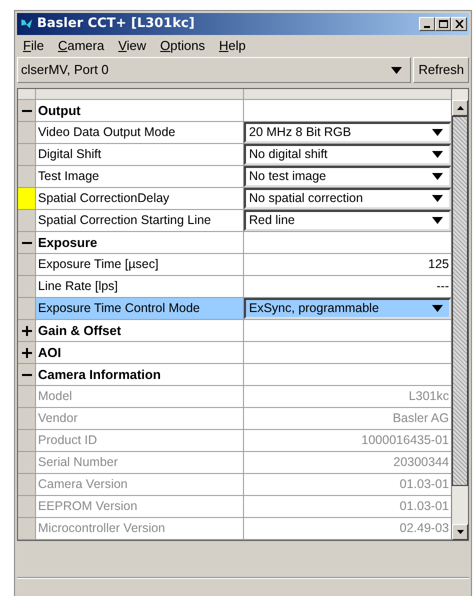 The width and height of the screenshot is (473, 596). What do you see at coordinates (347, 286) in the screenshot?
I see `property-value-cell: ---` at bounding box center [347, 286].